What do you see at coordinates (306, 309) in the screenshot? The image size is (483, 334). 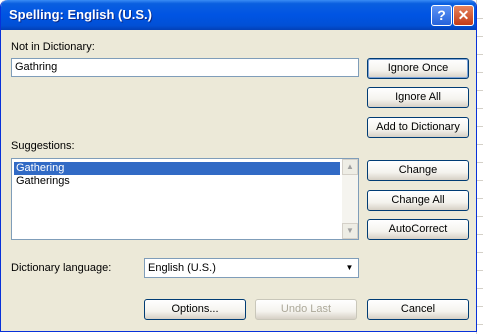 I see `undo-last-button: Undo Last` at bounding box center [306, 309].